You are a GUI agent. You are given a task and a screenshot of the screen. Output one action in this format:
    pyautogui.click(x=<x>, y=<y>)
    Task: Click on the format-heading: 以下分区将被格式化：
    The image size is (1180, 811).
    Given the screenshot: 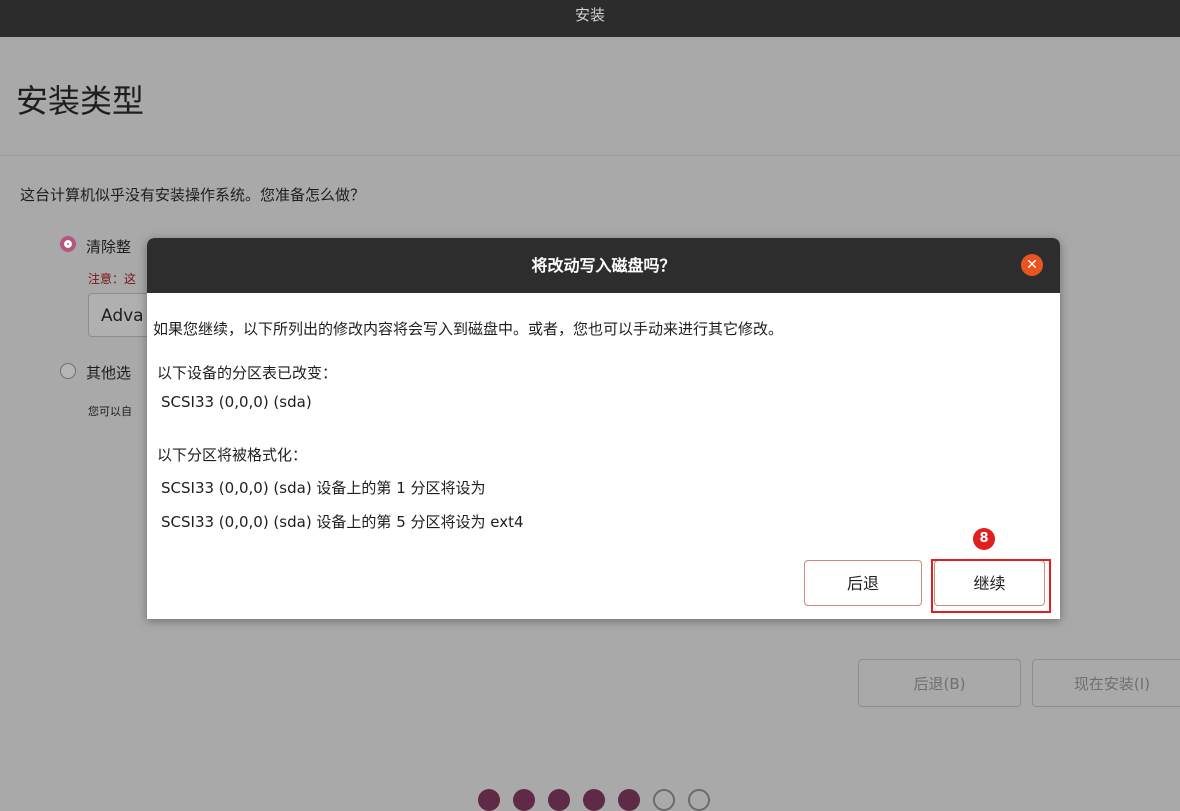 What is the action you would take?
    pyautogui.click(x=232, y=455)
    